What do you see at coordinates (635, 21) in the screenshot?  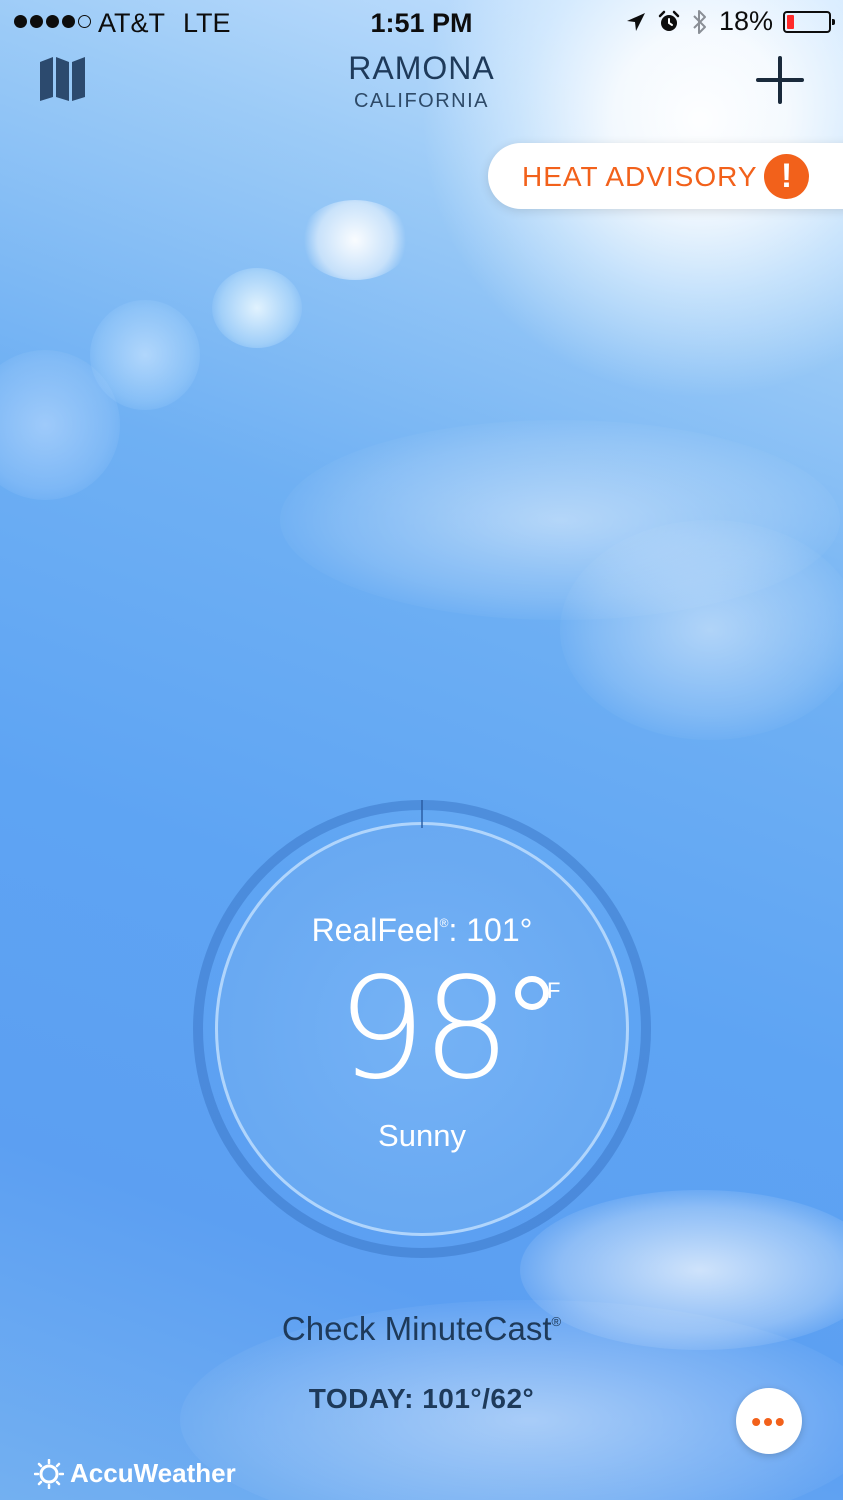 I see `location-arrow-icon` at bounding box center [635, 21].